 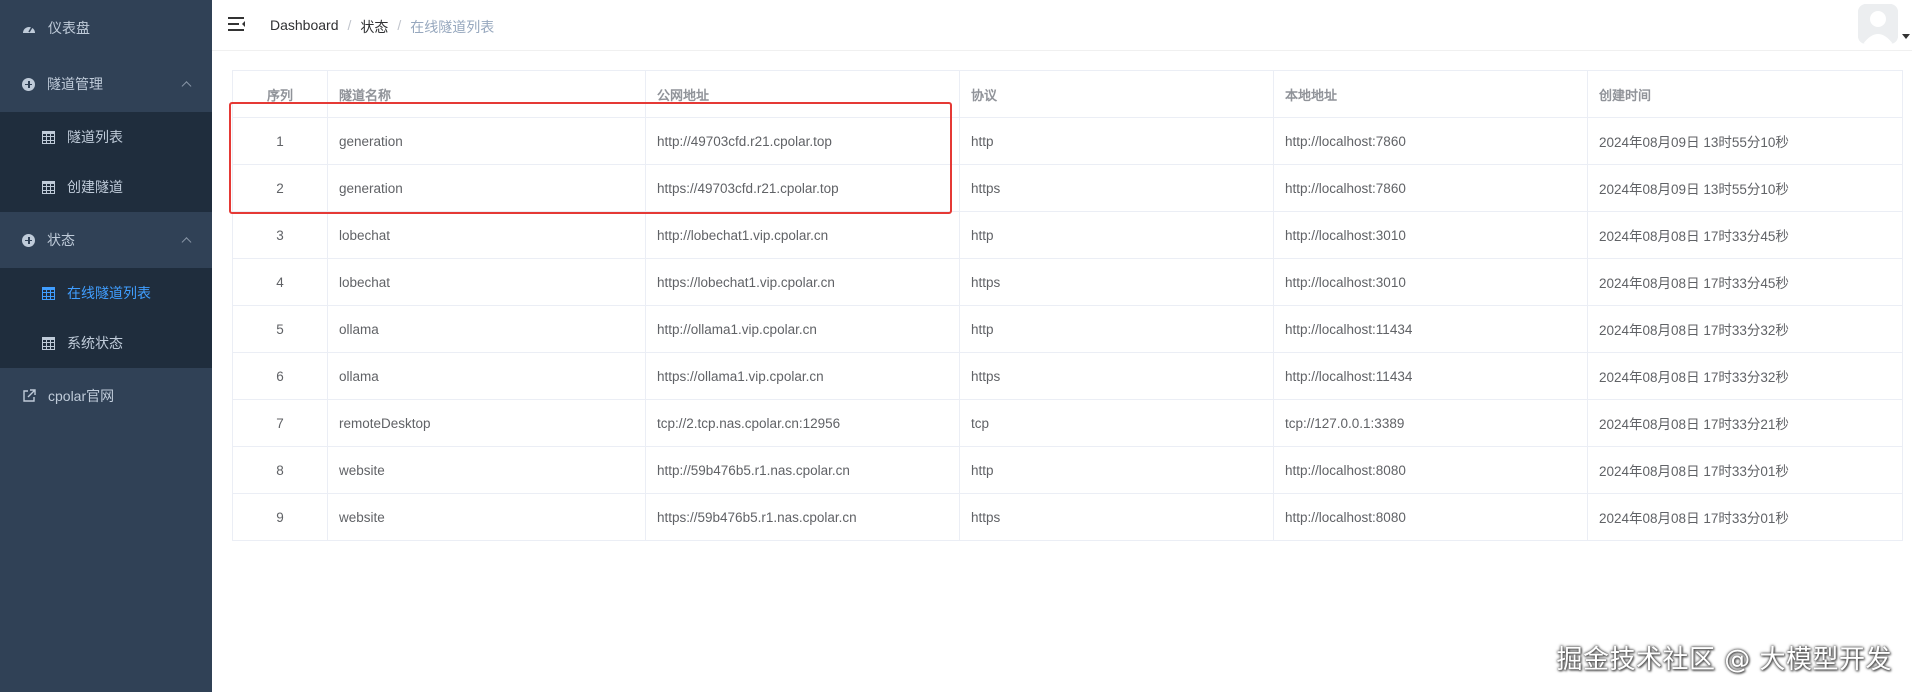 What do you see at coordinates (106, 240) in the screenshot?
I see `sidebar-group-status: 状态` at bounding box center [106, 240].